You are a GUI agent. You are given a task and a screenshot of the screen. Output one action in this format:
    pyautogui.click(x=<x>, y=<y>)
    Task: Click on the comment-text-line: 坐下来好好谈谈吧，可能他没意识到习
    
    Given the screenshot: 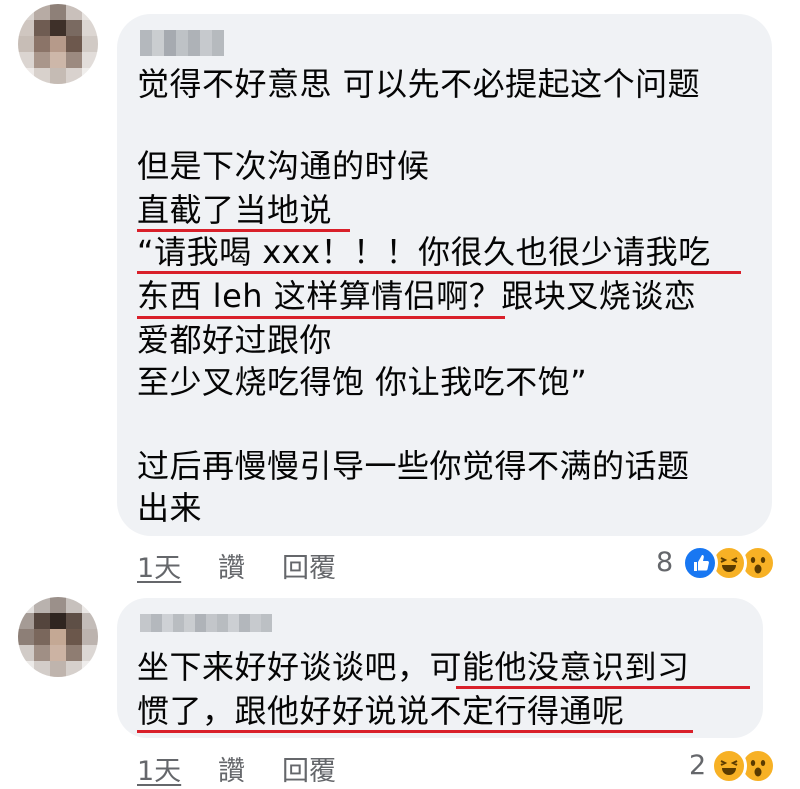 What is the action you would take?
    pyautogui.click(x=413, y=667)
    